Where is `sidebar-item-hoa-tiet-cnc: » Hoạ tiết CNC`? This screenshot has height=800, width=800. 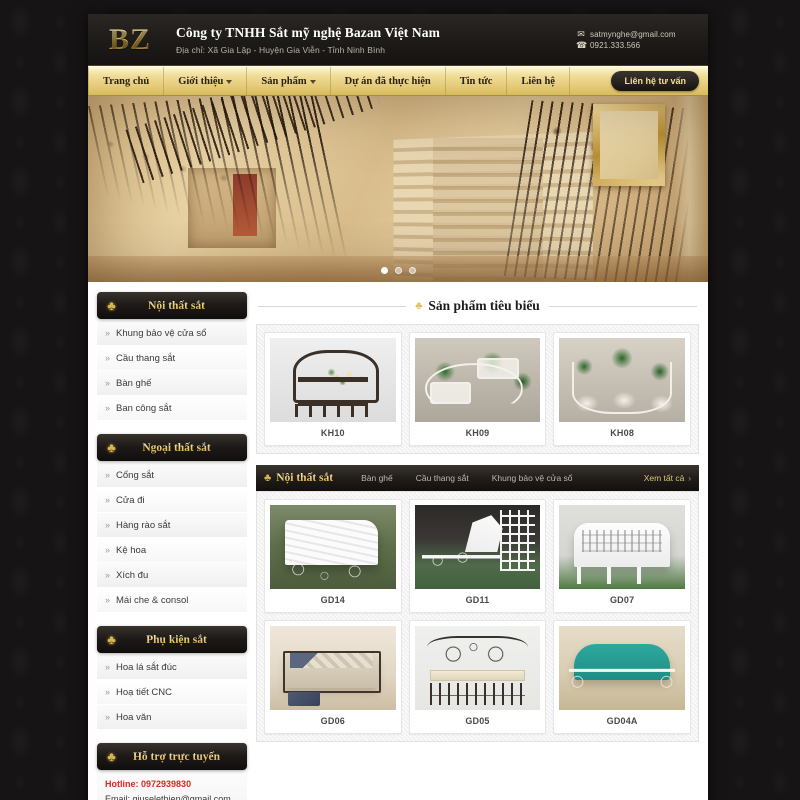
sidebar-item-hoa-tiet-cnc: » Hoạ tiết CNC is located at coordinates (172, 692).